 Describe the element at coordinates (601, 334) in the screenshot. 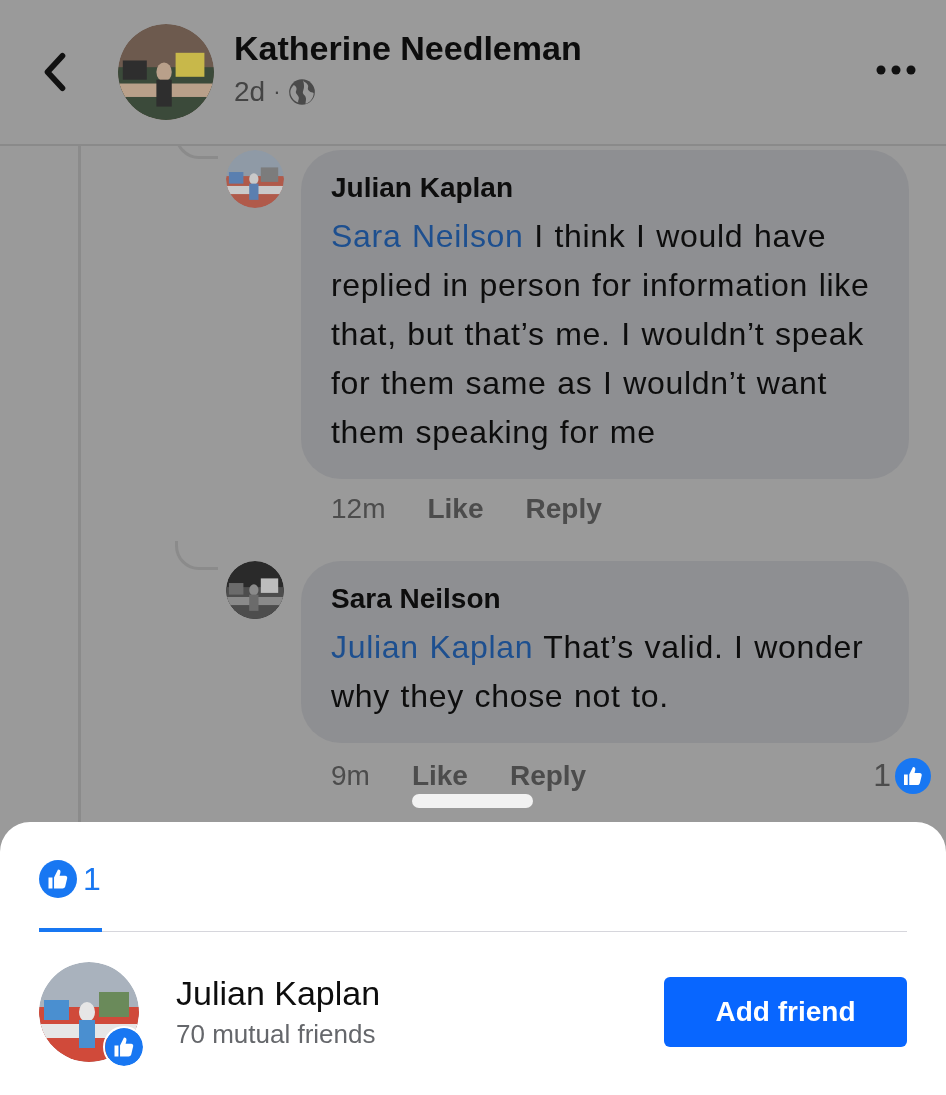

I see `comment-text: Sara Neilson I think I would have replied in person for information like that, but that’s me. I wouldn’t speak for them same as I wouldn’t want them speaking for me` at that location.